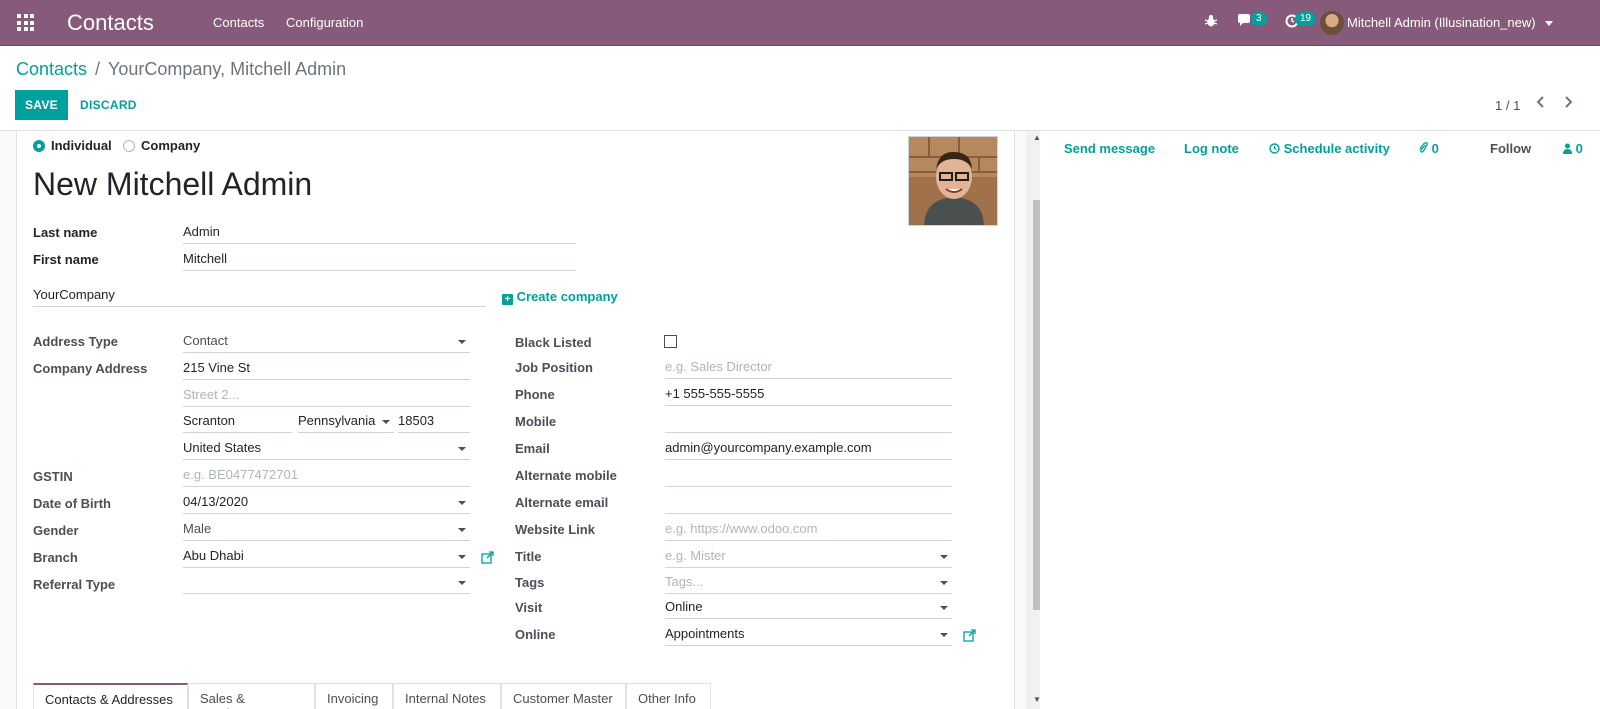 The height and width of the screenshot is (709, 1600). Describe the element at coordinates (326, 343) in the screenshot. I see `address-type-select: Contact` at that location.